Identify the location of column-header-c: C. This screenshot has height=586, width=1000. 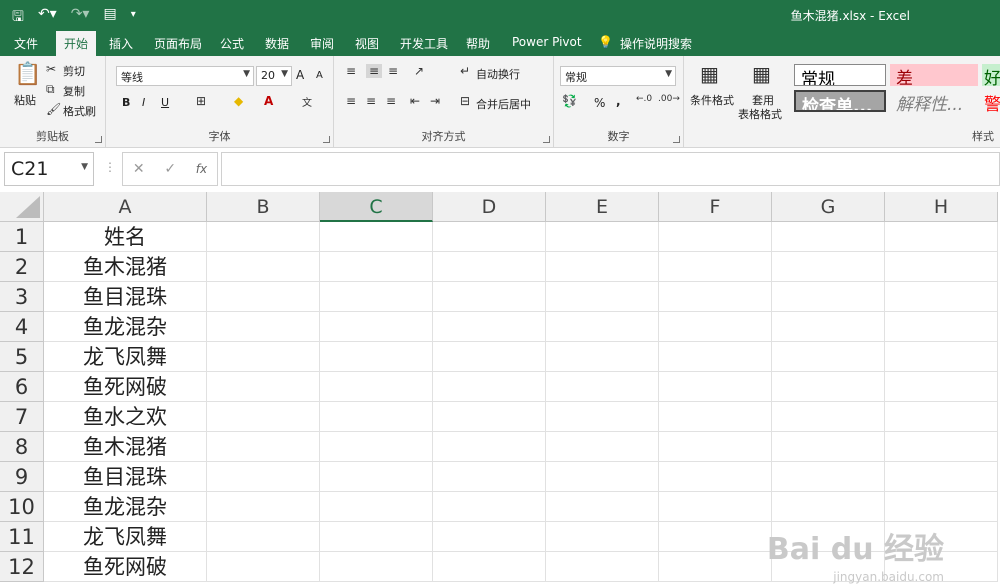
(376, 207).